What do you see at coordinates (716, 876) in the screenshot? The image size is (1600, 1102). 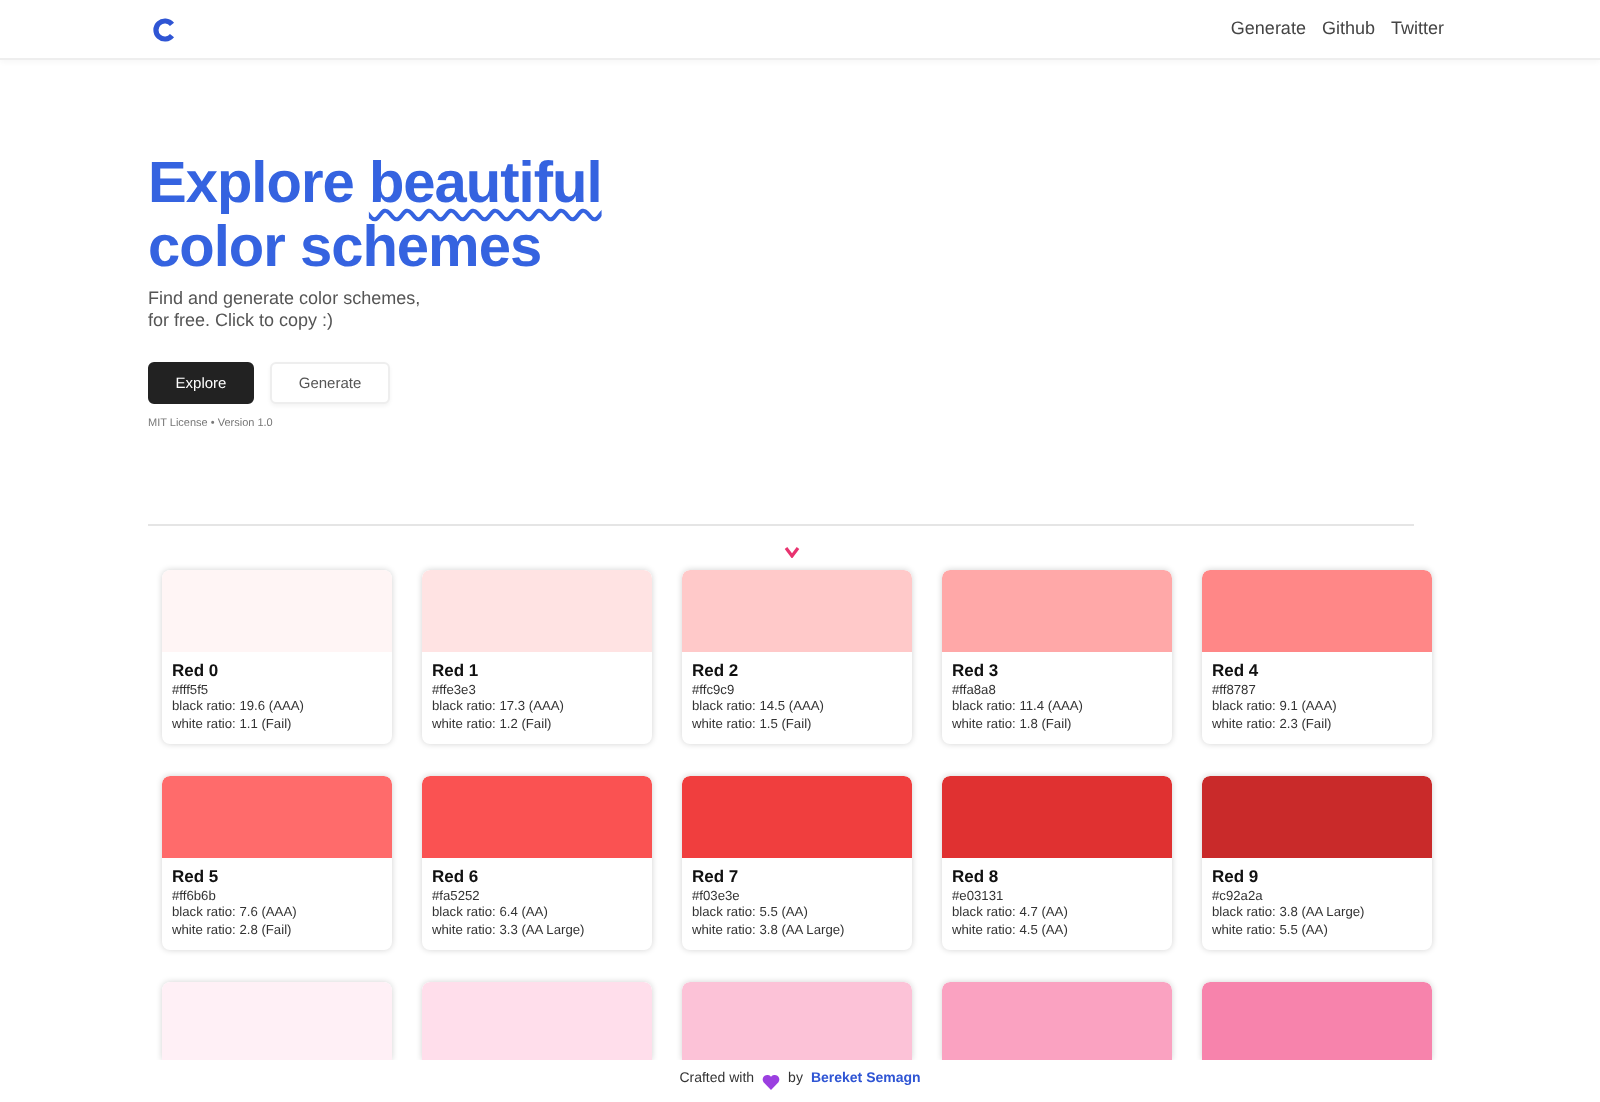 I see `color-name: Red 7` at bounding box center [716, 876].